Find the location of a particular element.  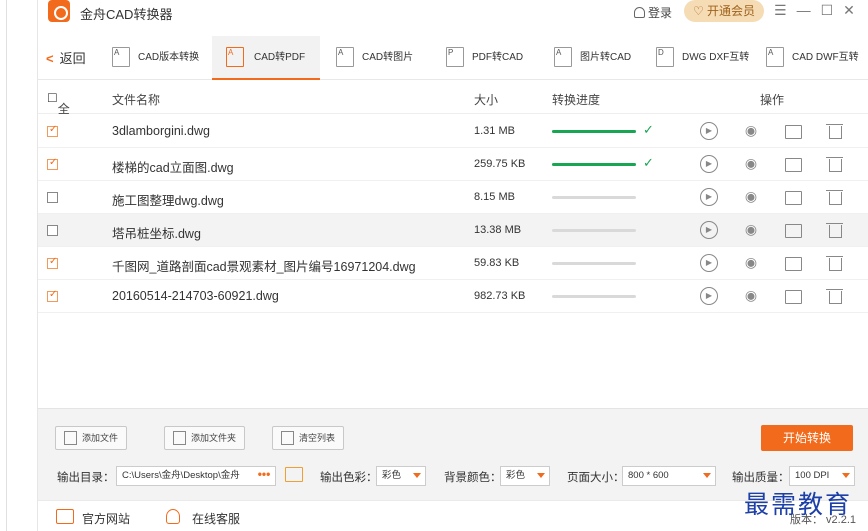

tab-cad-version: A CAD版本转换 is located at coordinates (154, 58).